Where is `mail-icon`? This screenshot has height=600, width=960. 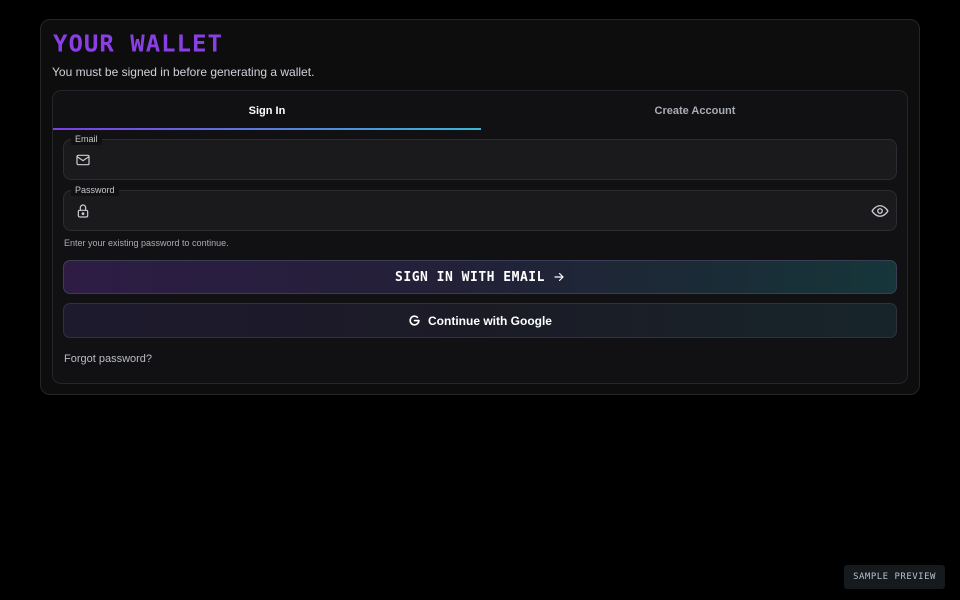 mail-icon is located at coordinates (83, 160).